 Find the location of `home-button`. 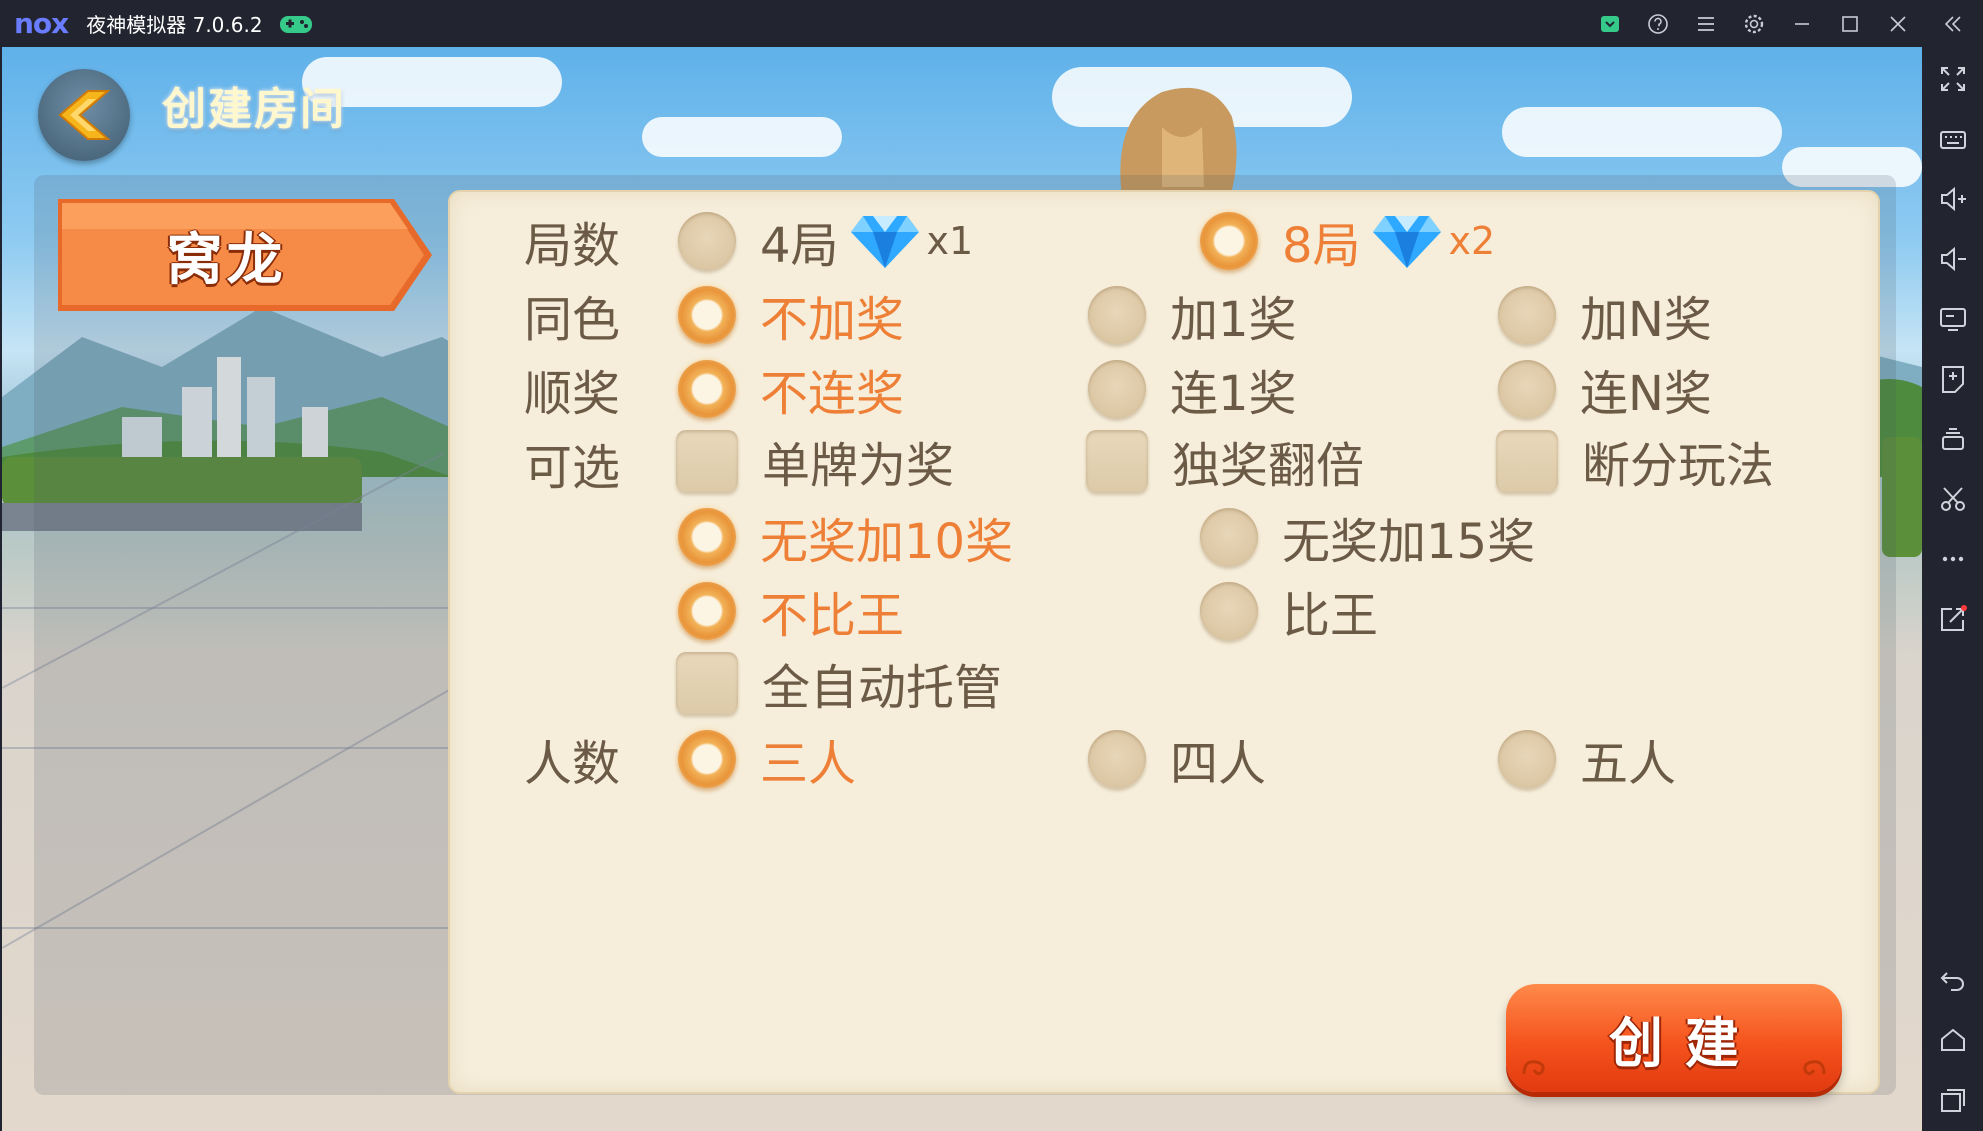

home-button is located at coordinates (1952, 1040).